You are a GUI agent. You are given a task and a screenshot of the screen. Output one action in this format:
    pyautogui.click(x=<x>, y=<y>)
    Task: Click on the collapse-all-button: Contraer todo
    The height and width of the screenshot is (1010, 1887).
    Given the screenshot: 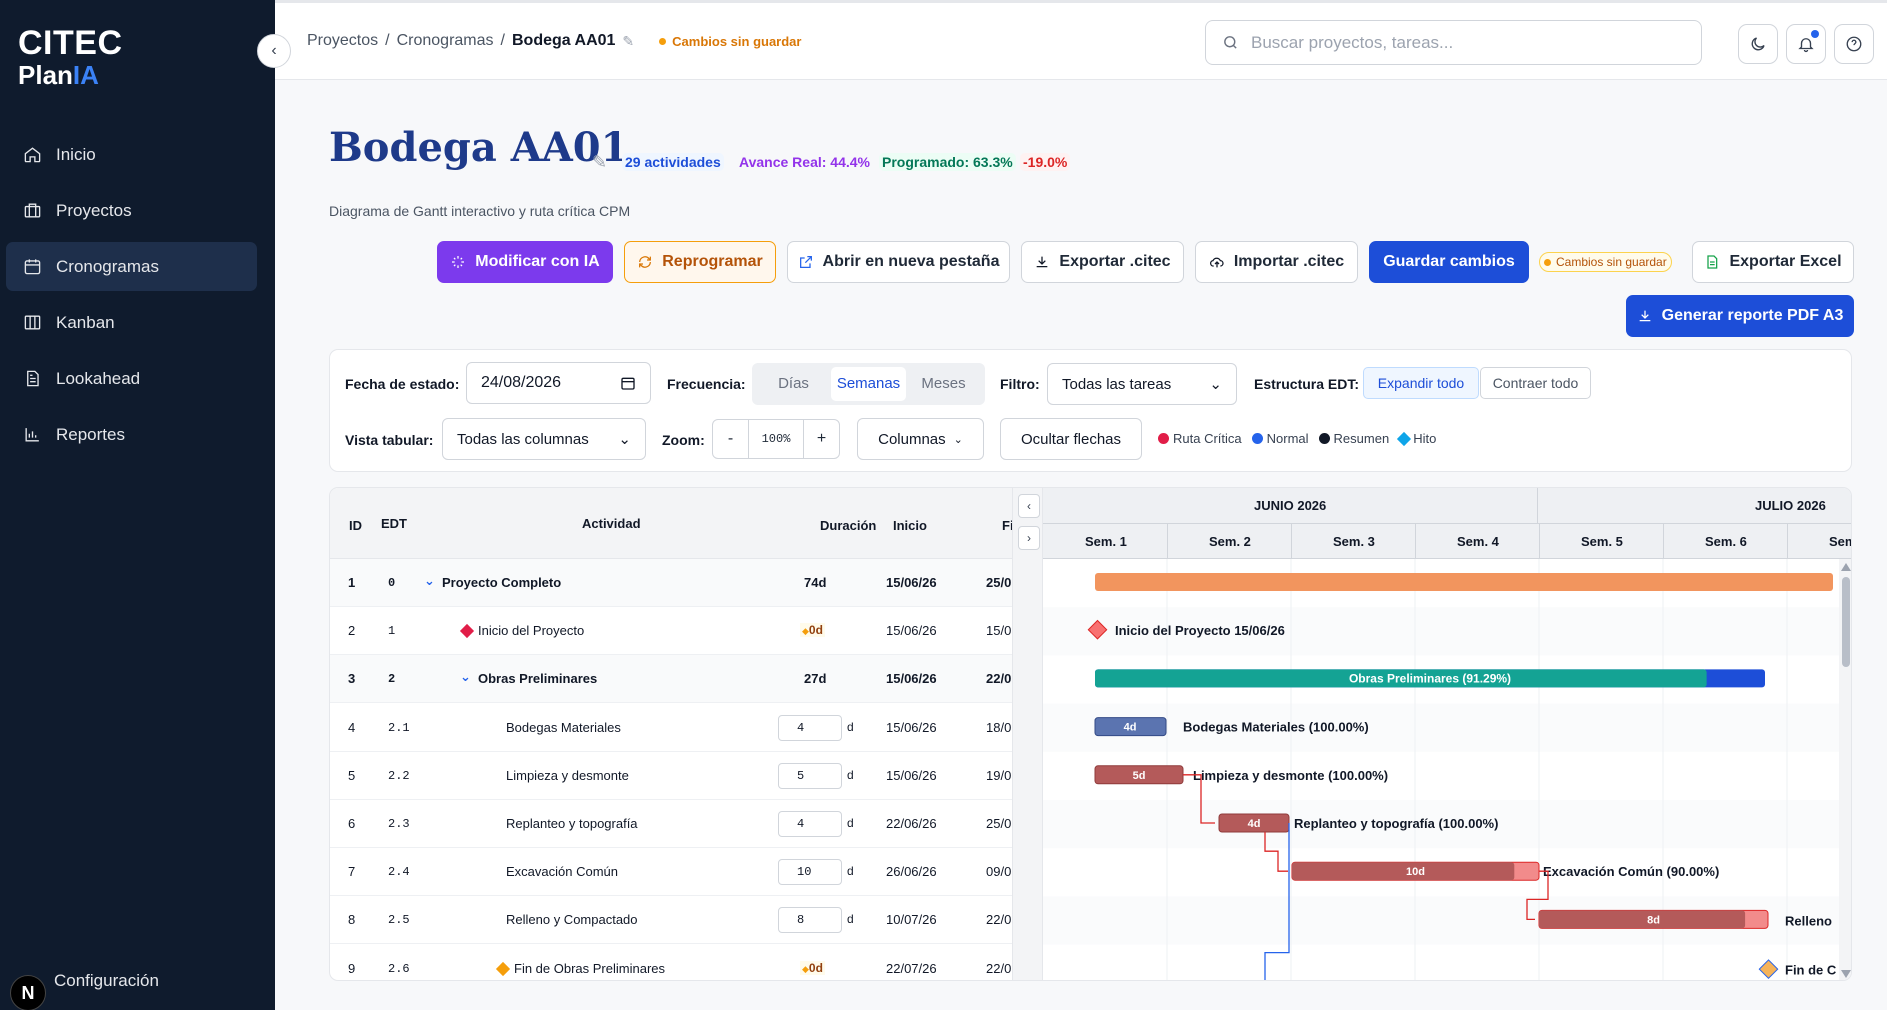 What is the action you would take?
    pyautogui.click(x=1535, y=383)
    